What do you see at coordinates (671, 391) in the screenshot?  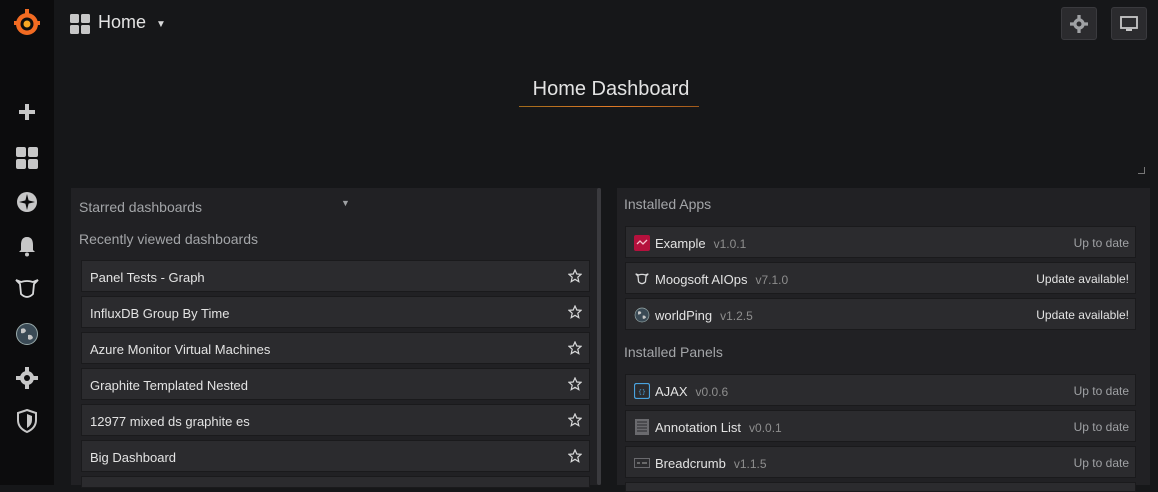 I see `panel-name: AJAX` at bounding box center [671, 391].